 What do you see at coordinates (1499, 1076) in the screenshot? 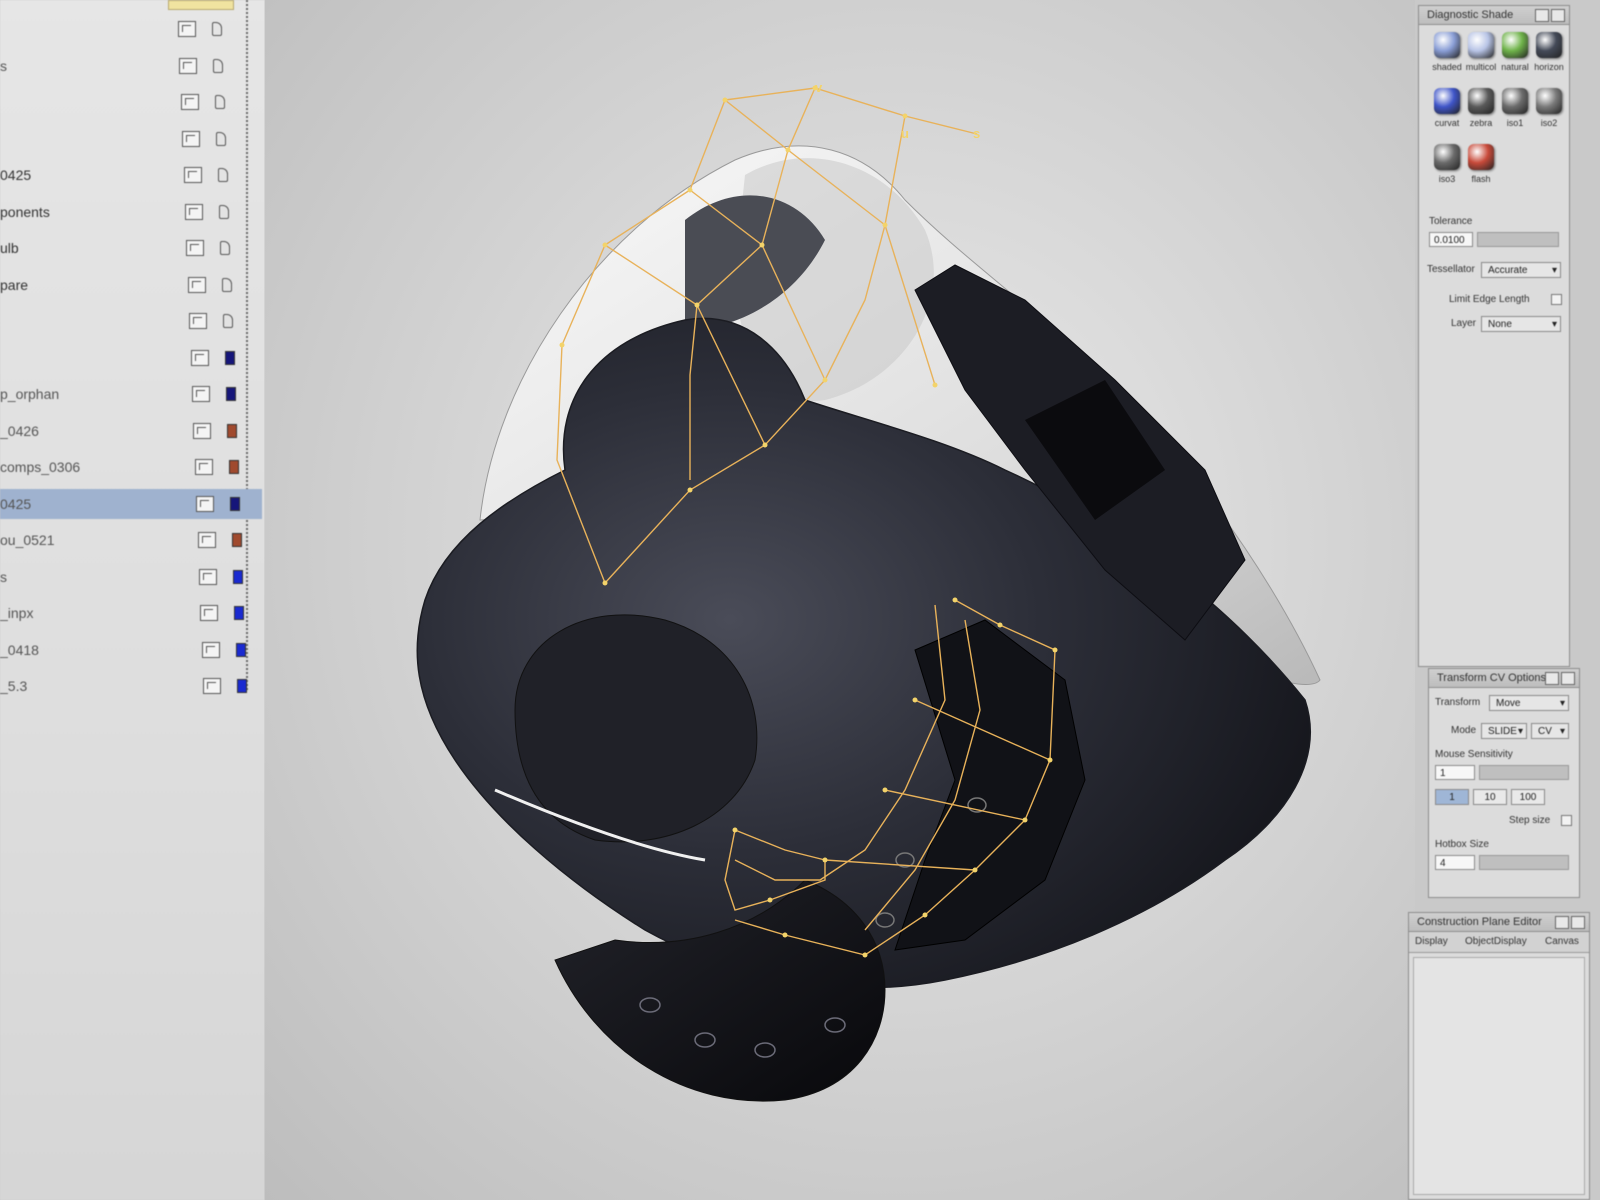
I see `construction-plane-list` at bounding box center [1499, 1076].